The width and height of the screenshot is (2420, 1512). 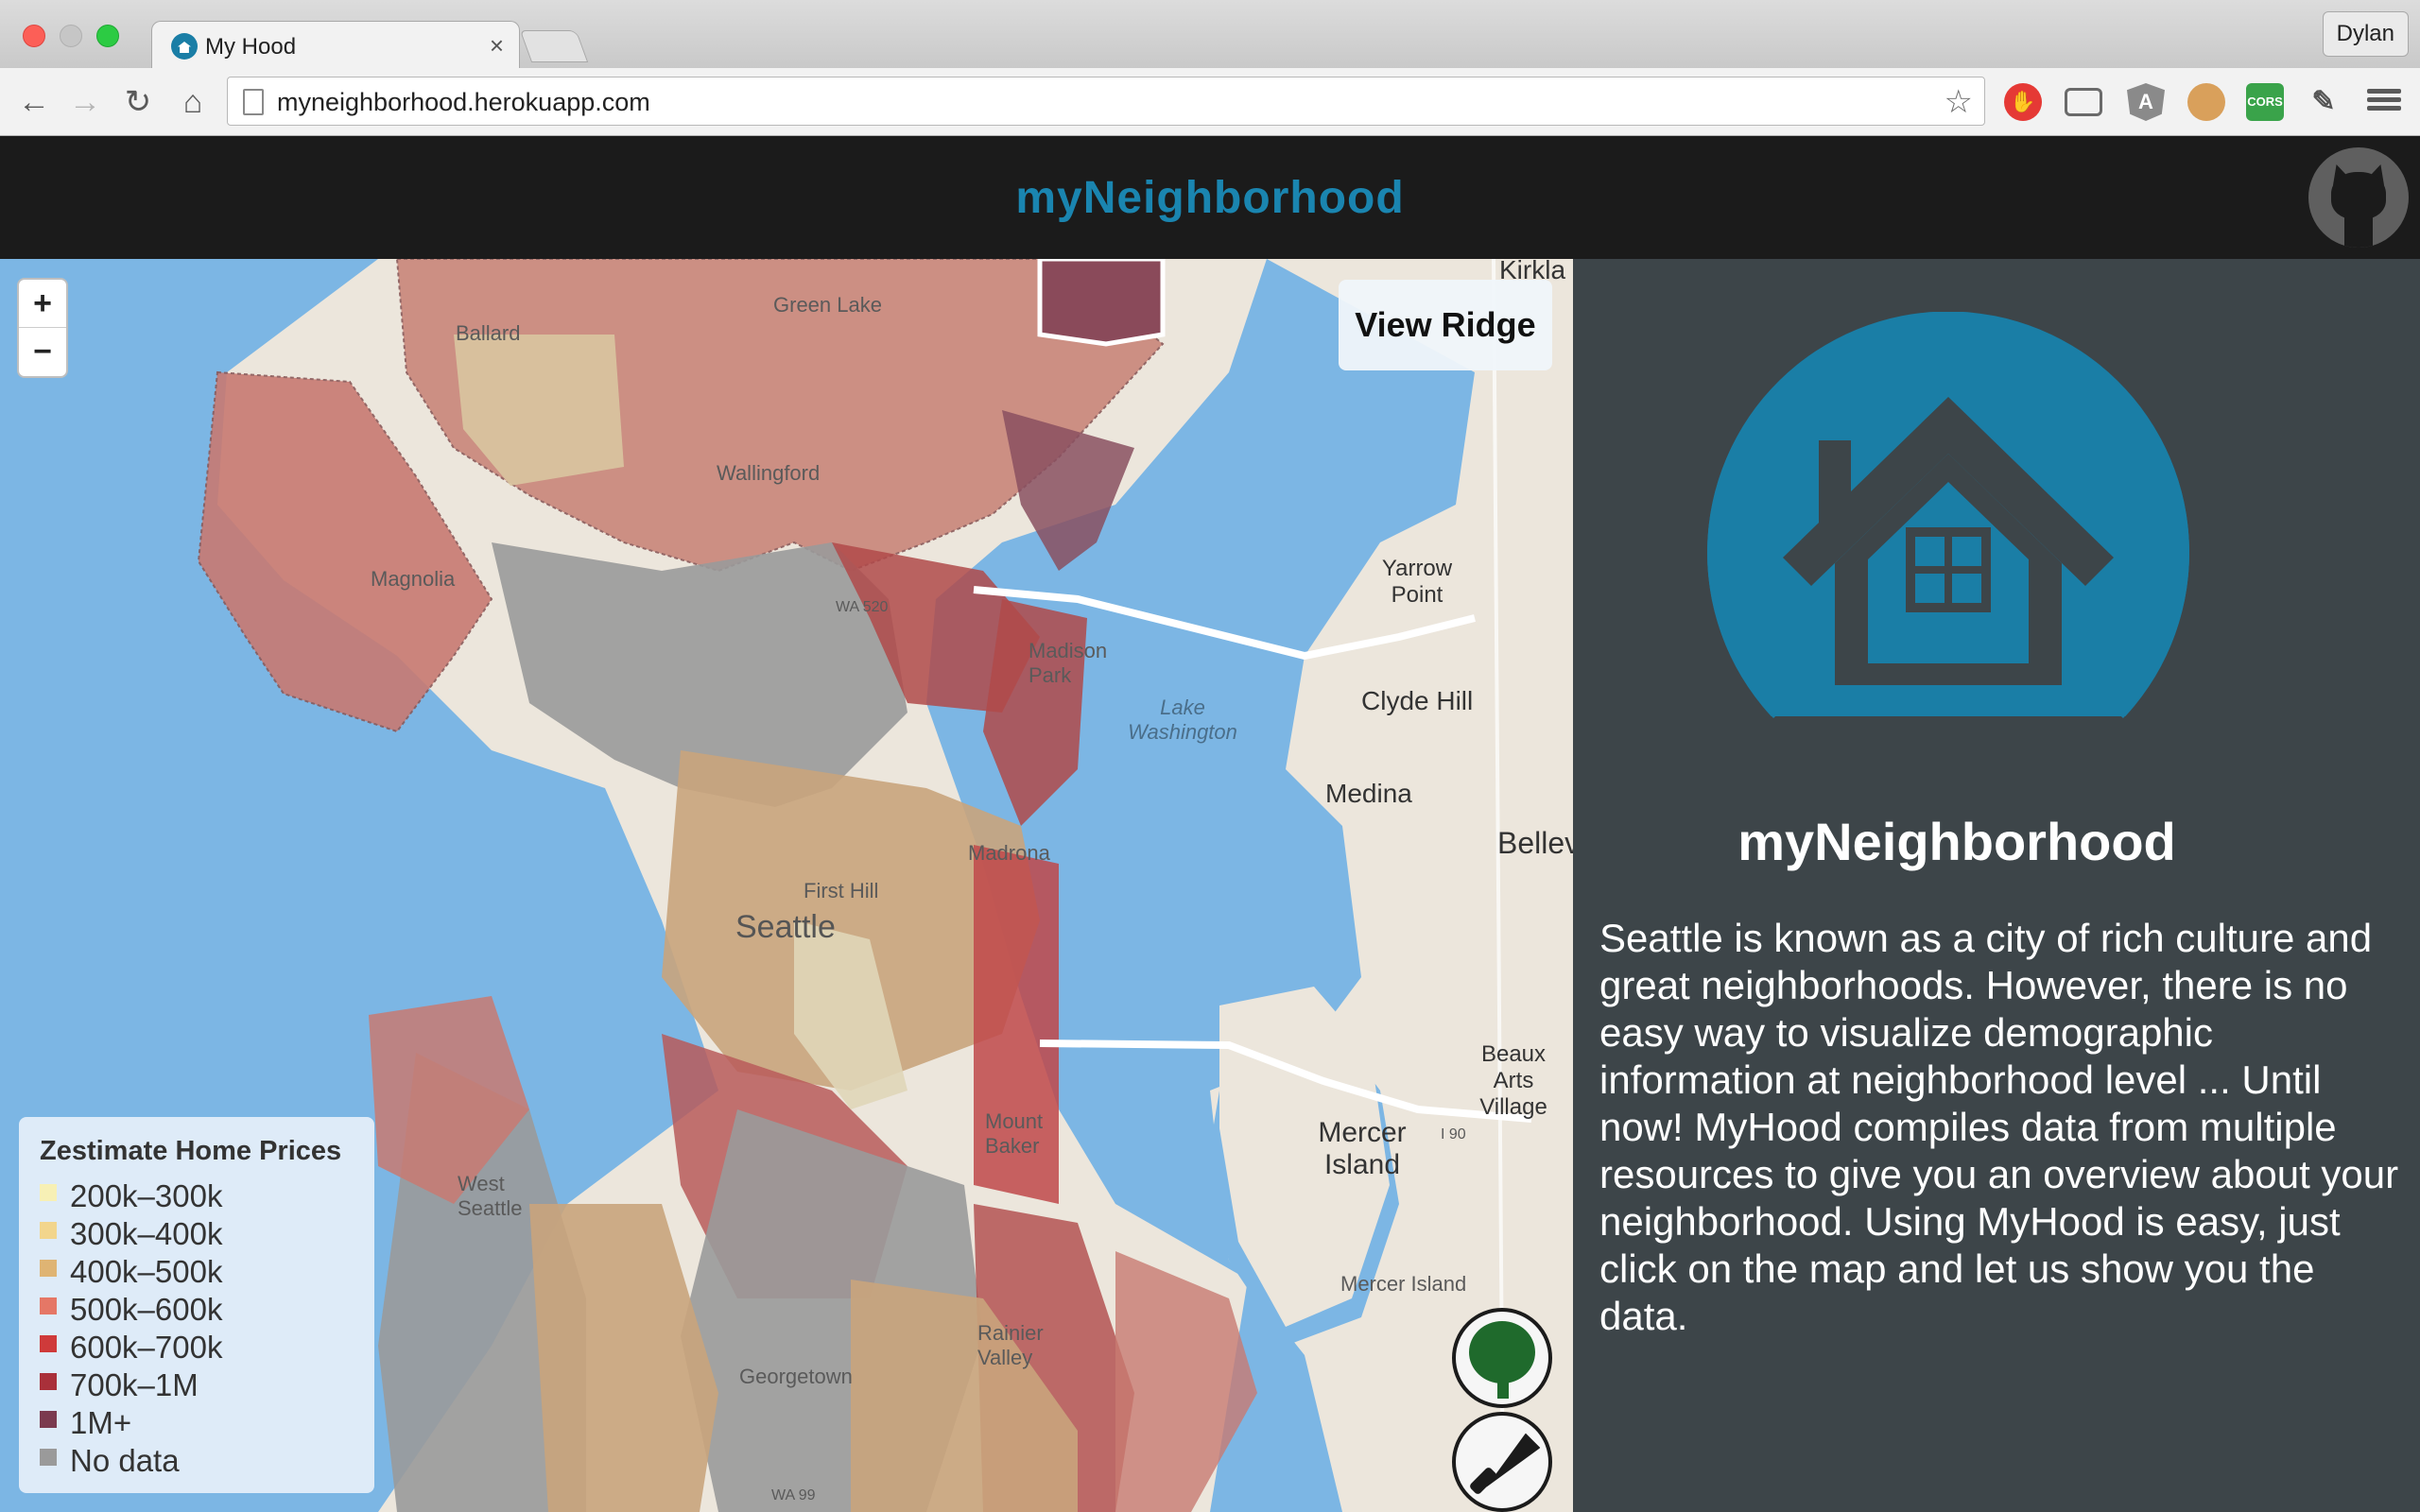 I want to click on legend-item: 300k–400k, so click(x=197, y=1233).